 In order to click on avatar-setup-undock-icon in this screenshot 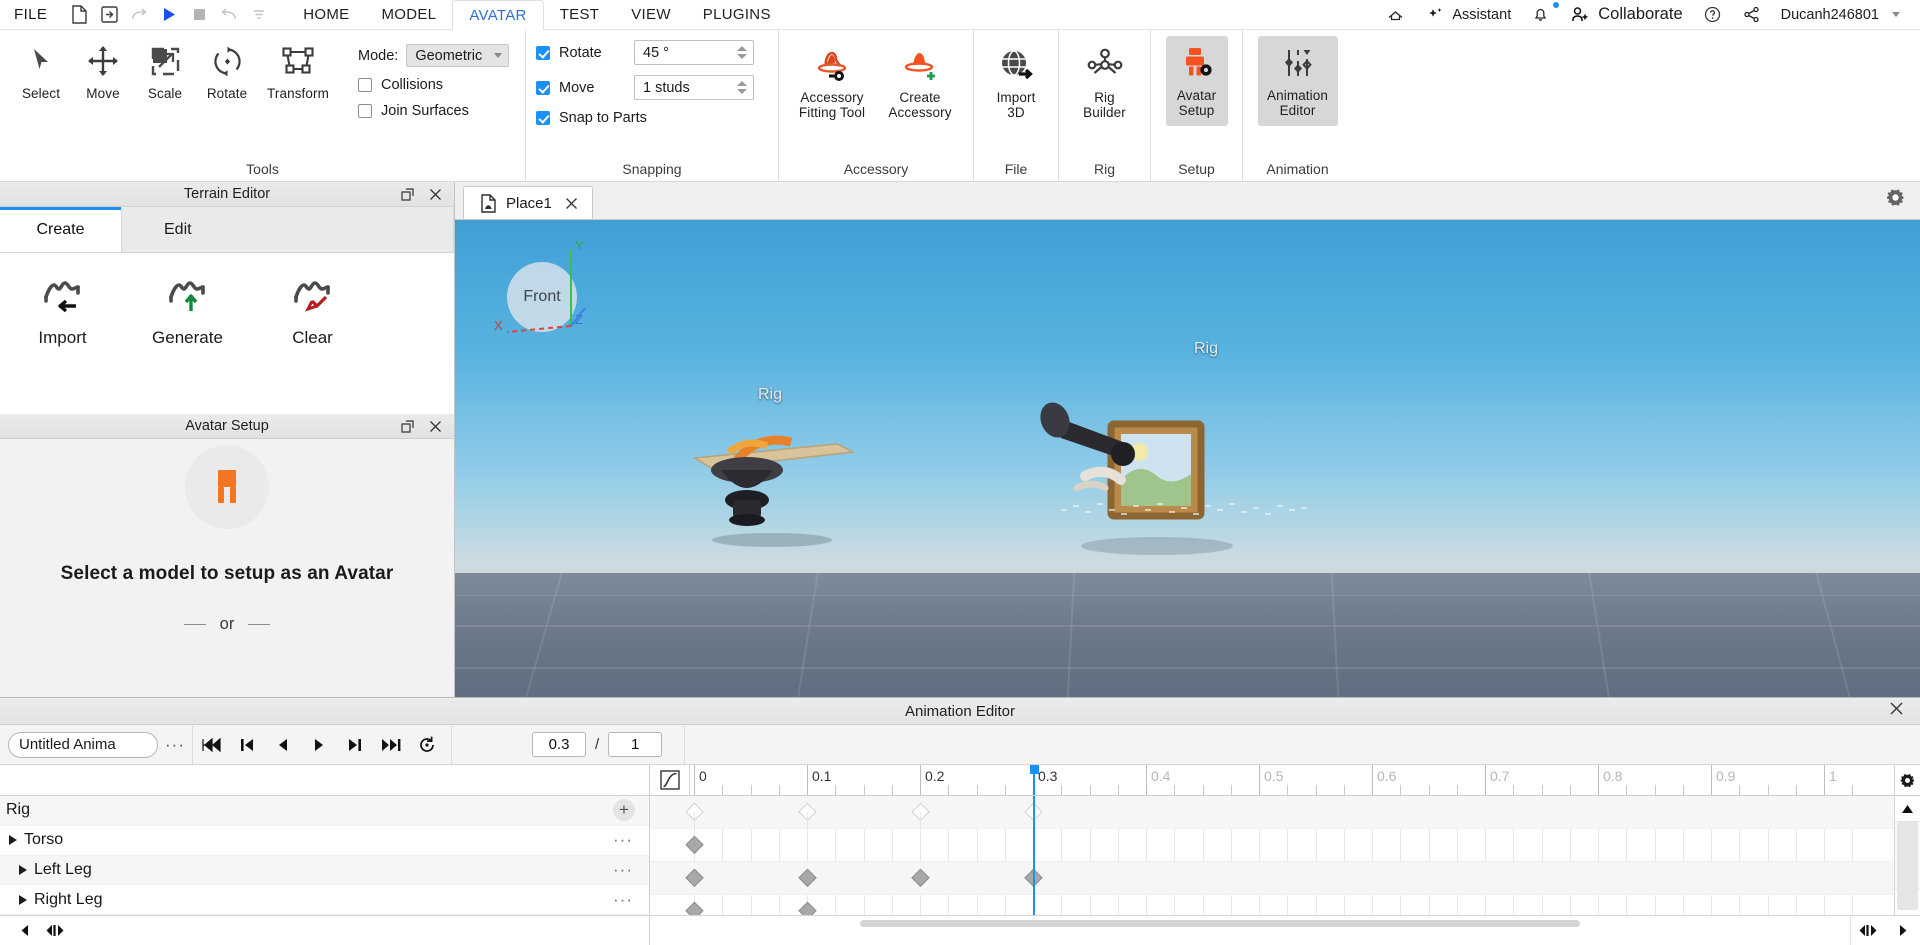, I will do `click(407, 426)`.